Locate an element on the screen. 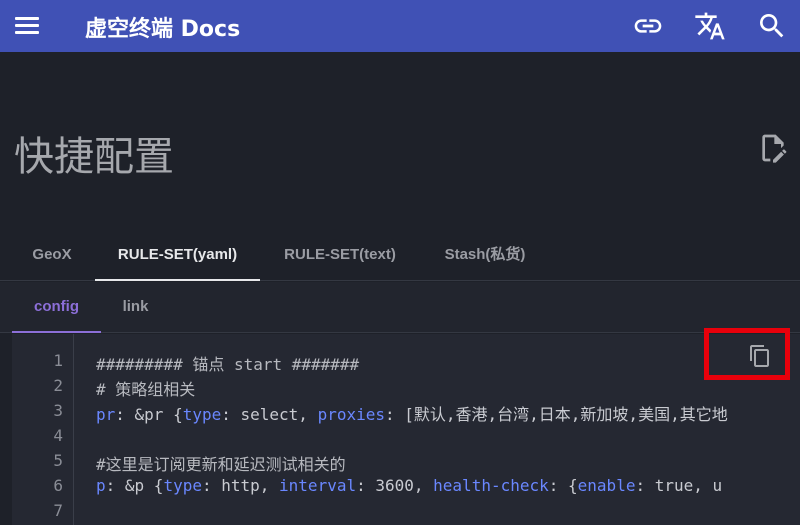 This screenshot has height=525, width=800. line-number: 1 is located at coordinates (58, 360).